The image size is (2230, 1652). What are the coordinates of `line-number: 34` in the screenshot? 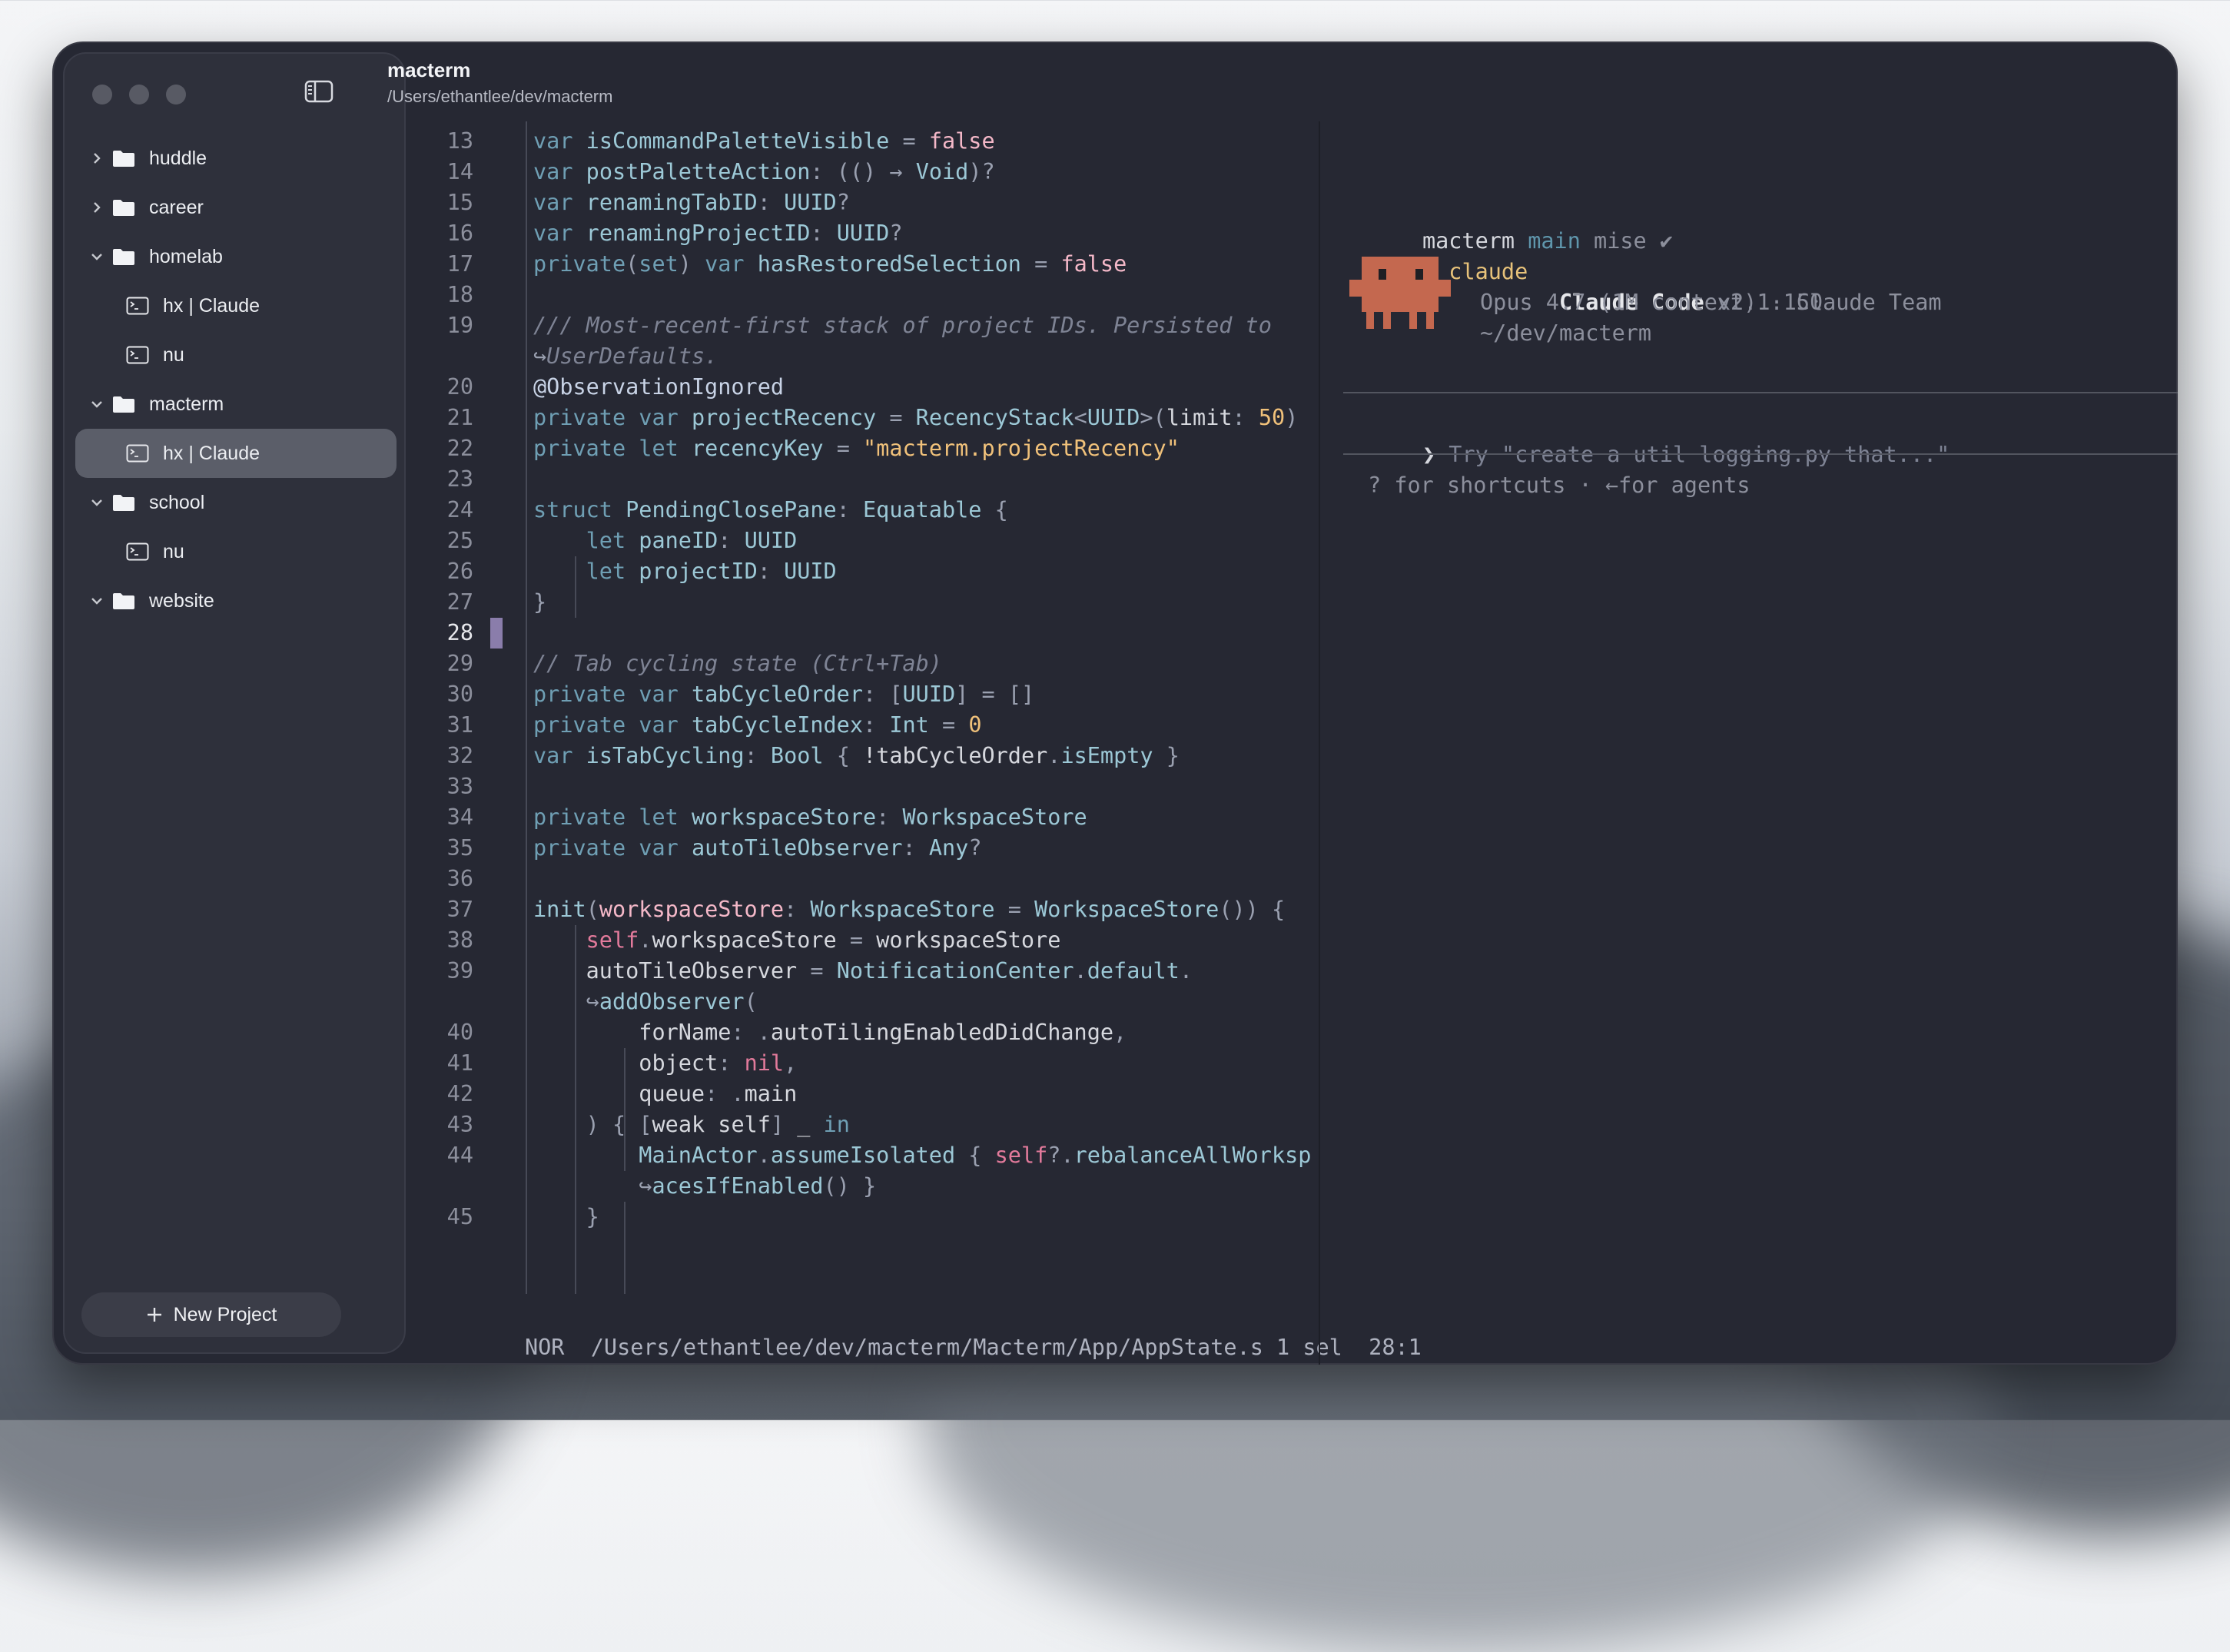 It's located at (459, 817).